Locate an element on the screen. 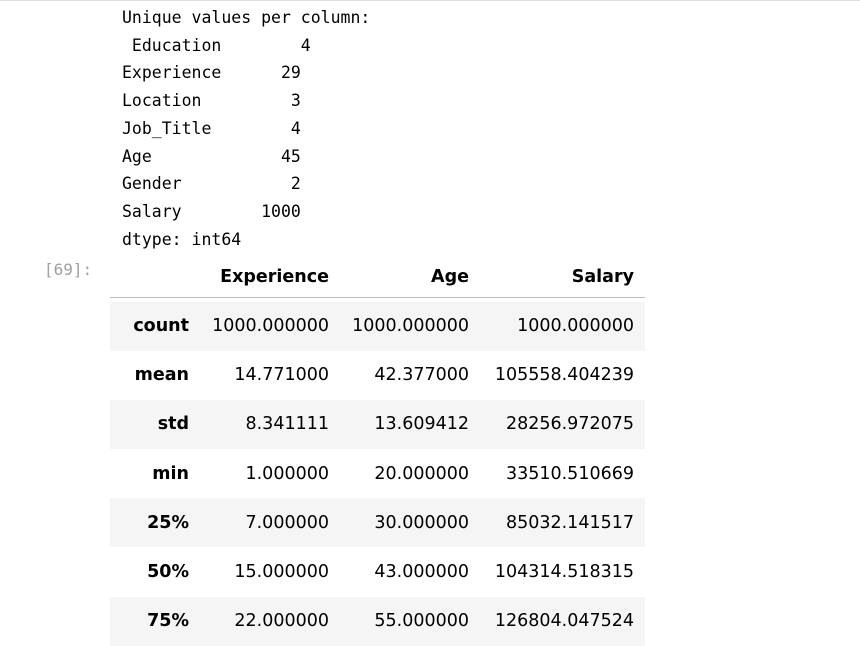 The image size is (860, 646). table-cell: 104314.518315 is located at coordinates (564, 572).